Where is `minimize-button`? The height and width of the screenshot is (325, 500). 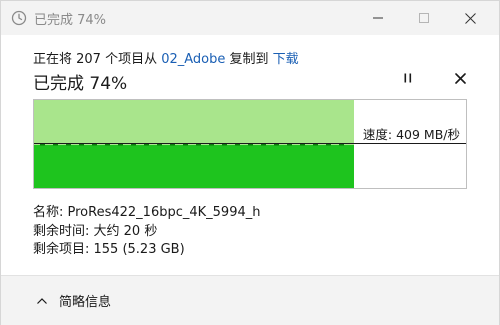 minimize-button is located at coordinates (378, 18).